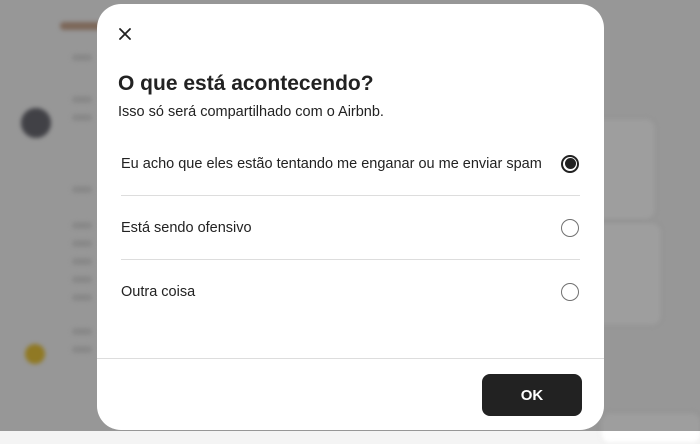 The width and height of the screenshot is (700, 444). Describe the element at coordinates (186, 227) in the screenshot. I see `option-label: Está sendo ofensivo` at that location.